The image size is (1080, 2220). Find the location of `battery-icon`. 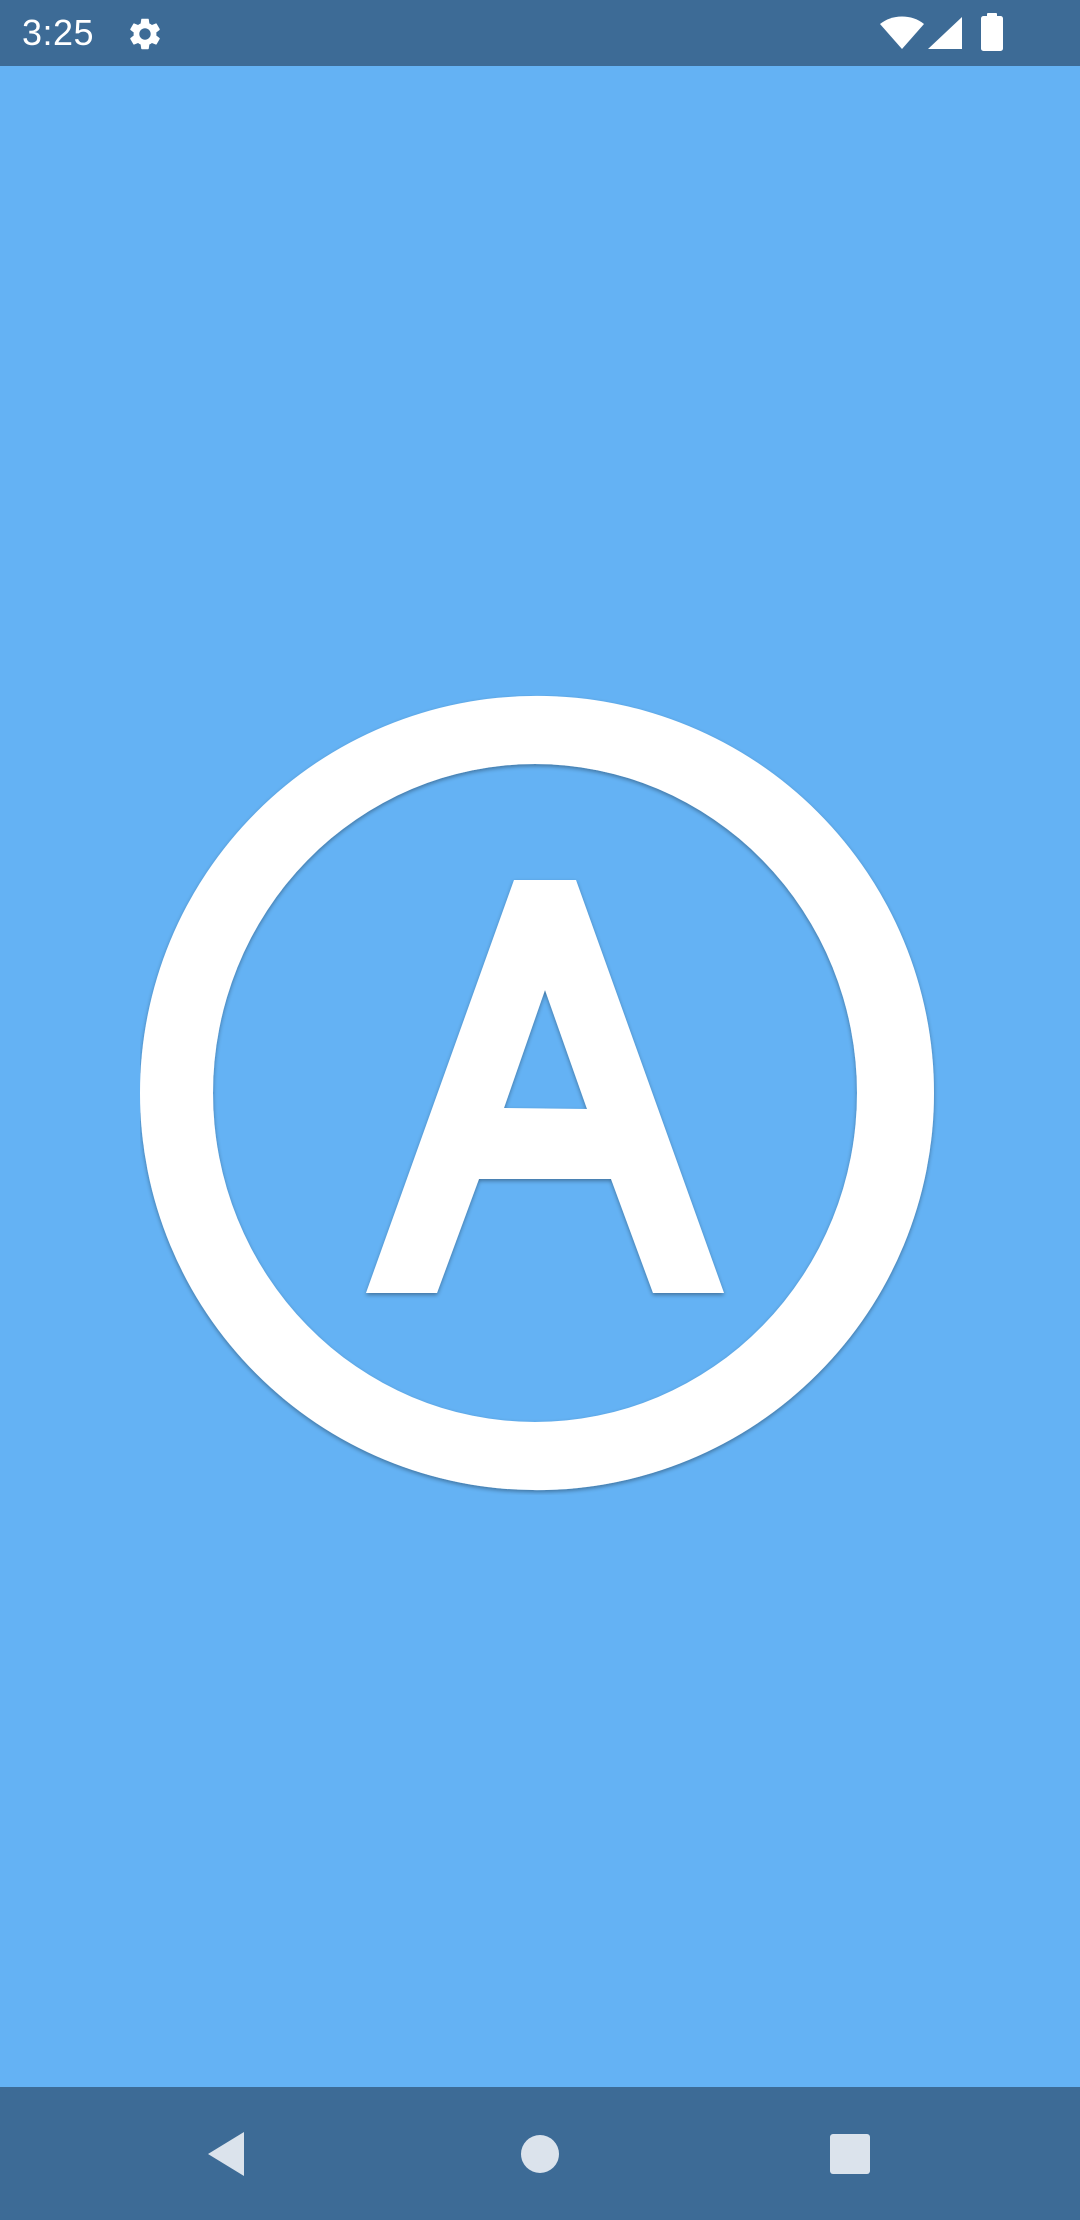

battery-icon is located at coordinates (992, 32).